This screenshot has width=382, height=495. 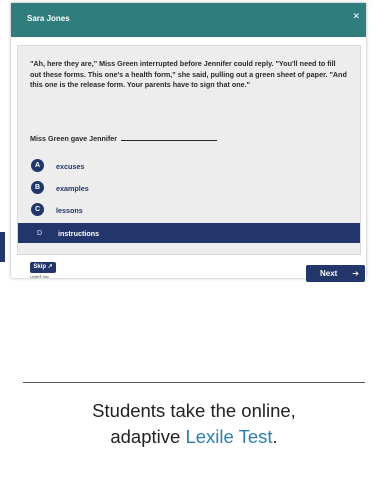 What do you see at coordinates (72, 188) in the screenshot?
I see `option-b-label: examples` at bounding box center [72, 188].